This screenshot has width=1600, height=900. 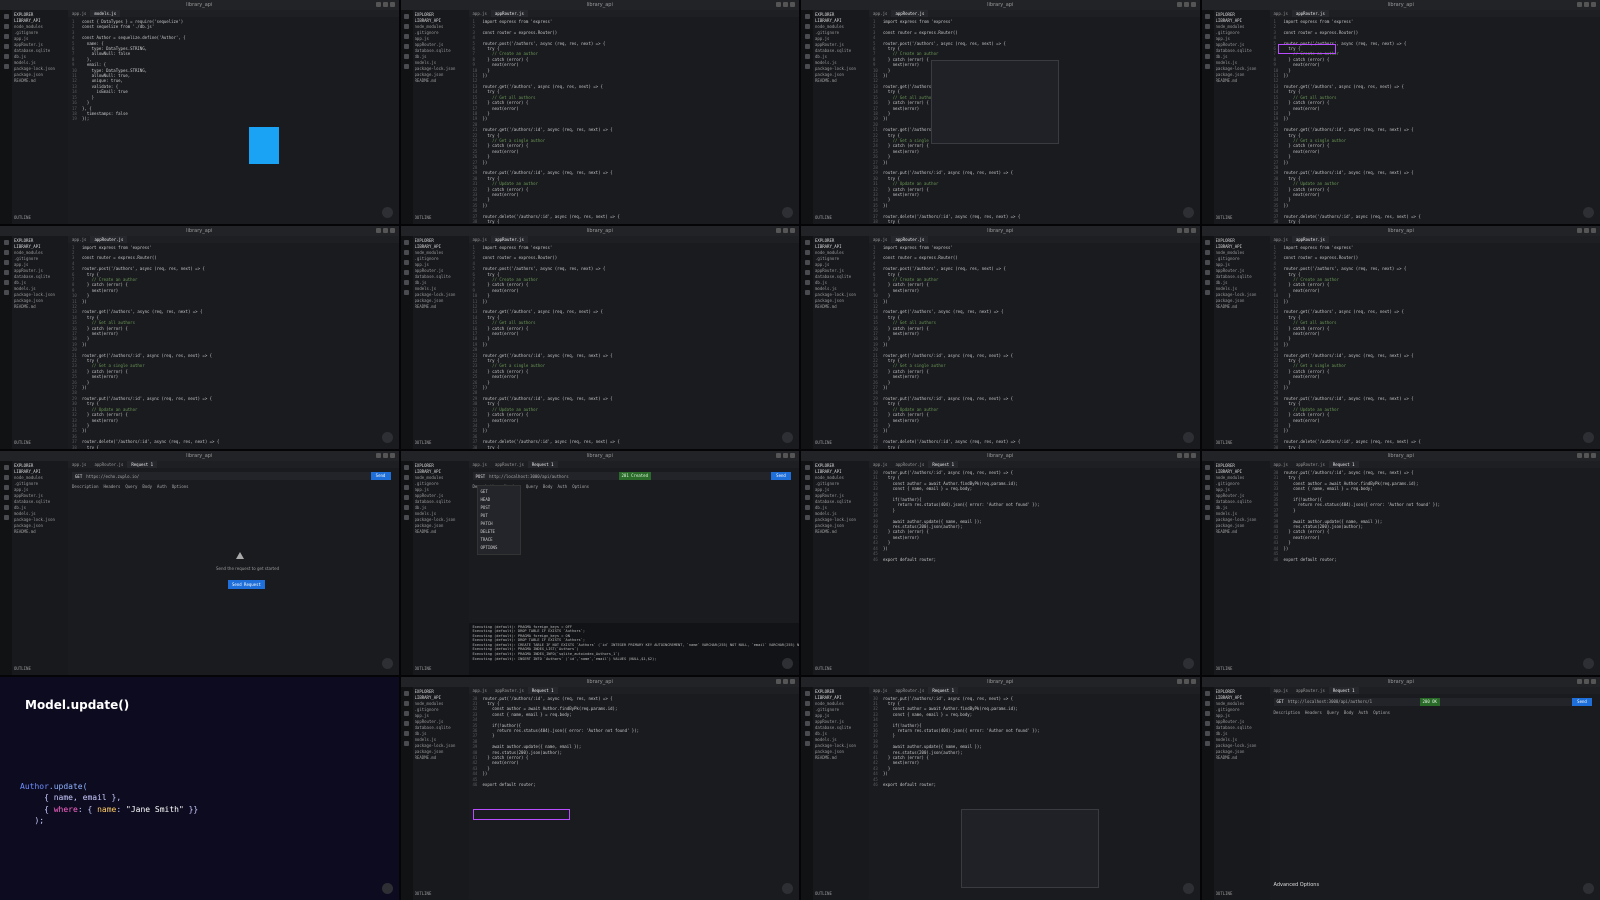 I want to click on subtab-options: Options, so click(x=180, y=486).